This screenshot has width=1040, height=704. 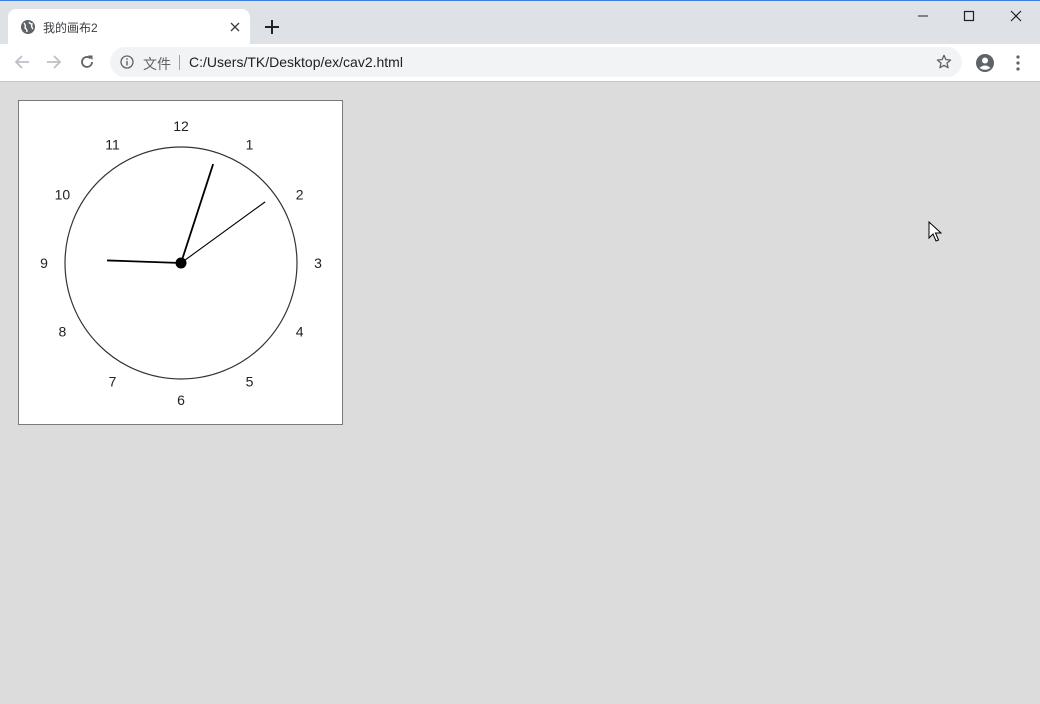 I want to click on info-icon, so click(x=127, y=62).